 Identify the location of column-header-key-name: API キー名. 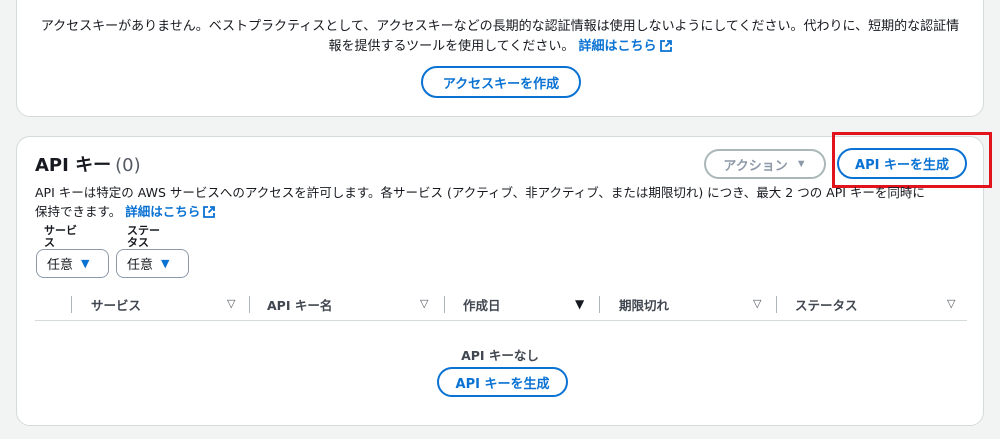
(299, 304).